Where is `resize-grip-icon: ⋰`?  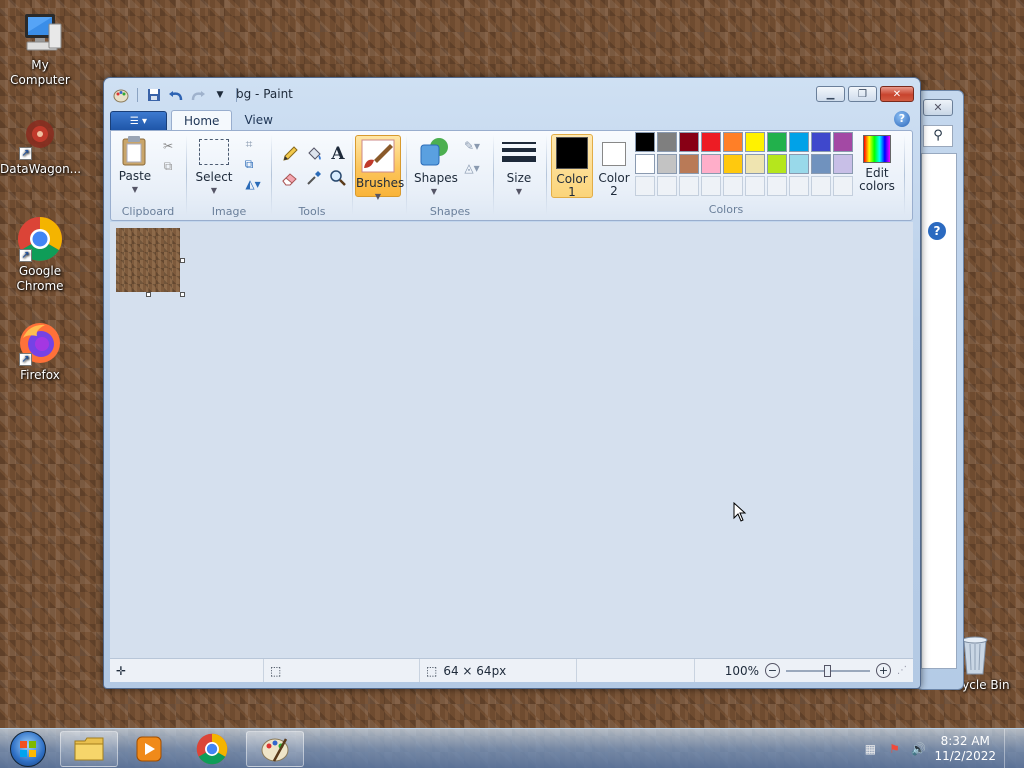
resize-grip-icon: ⋰ is located at coordinates (902, 670).